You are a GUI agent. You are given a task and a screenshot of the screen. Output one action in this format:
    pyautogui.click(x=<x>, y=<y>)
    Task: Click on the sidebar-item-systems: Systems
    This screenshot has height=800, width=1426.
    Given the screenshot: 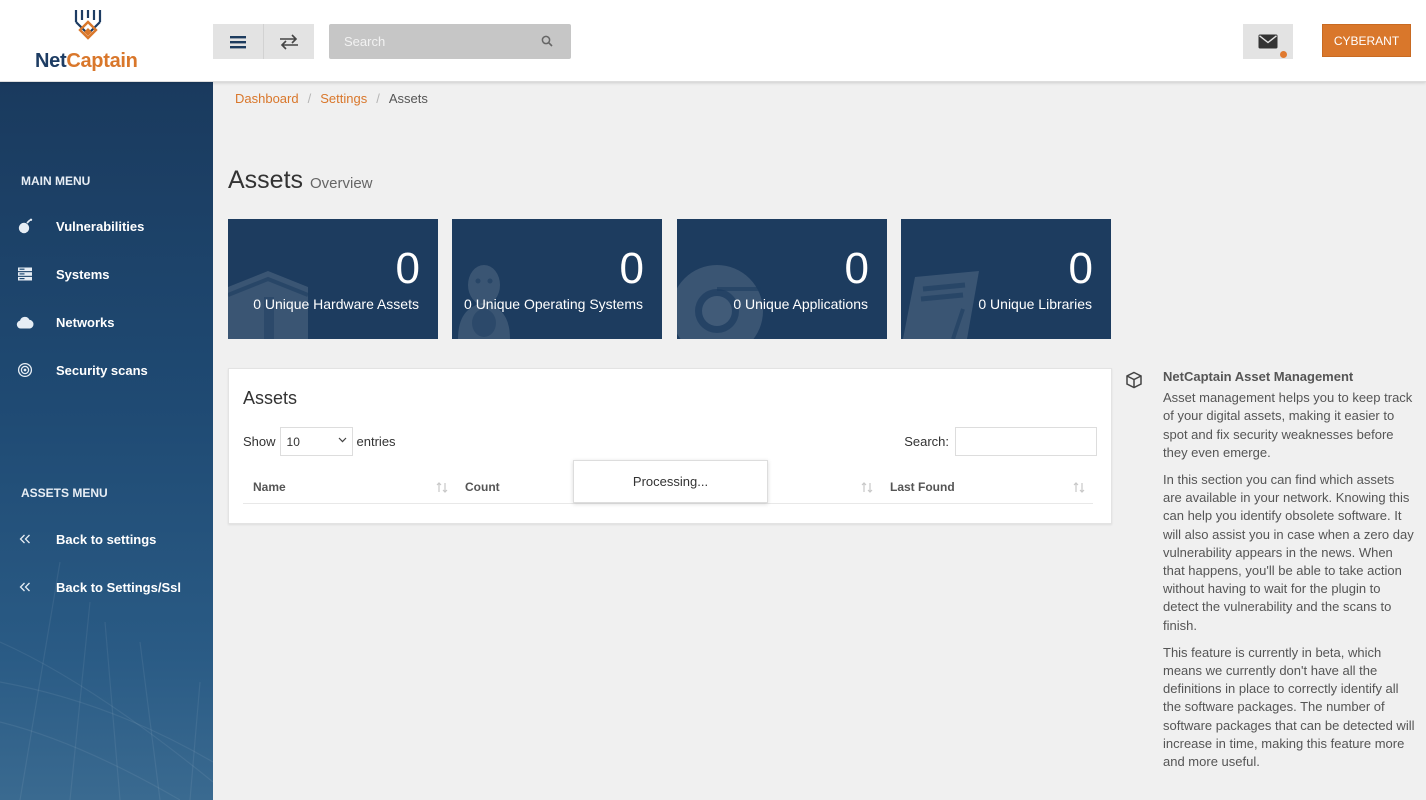 What is the action you would take?
    pyautogui.click(x=106, y=274)
    